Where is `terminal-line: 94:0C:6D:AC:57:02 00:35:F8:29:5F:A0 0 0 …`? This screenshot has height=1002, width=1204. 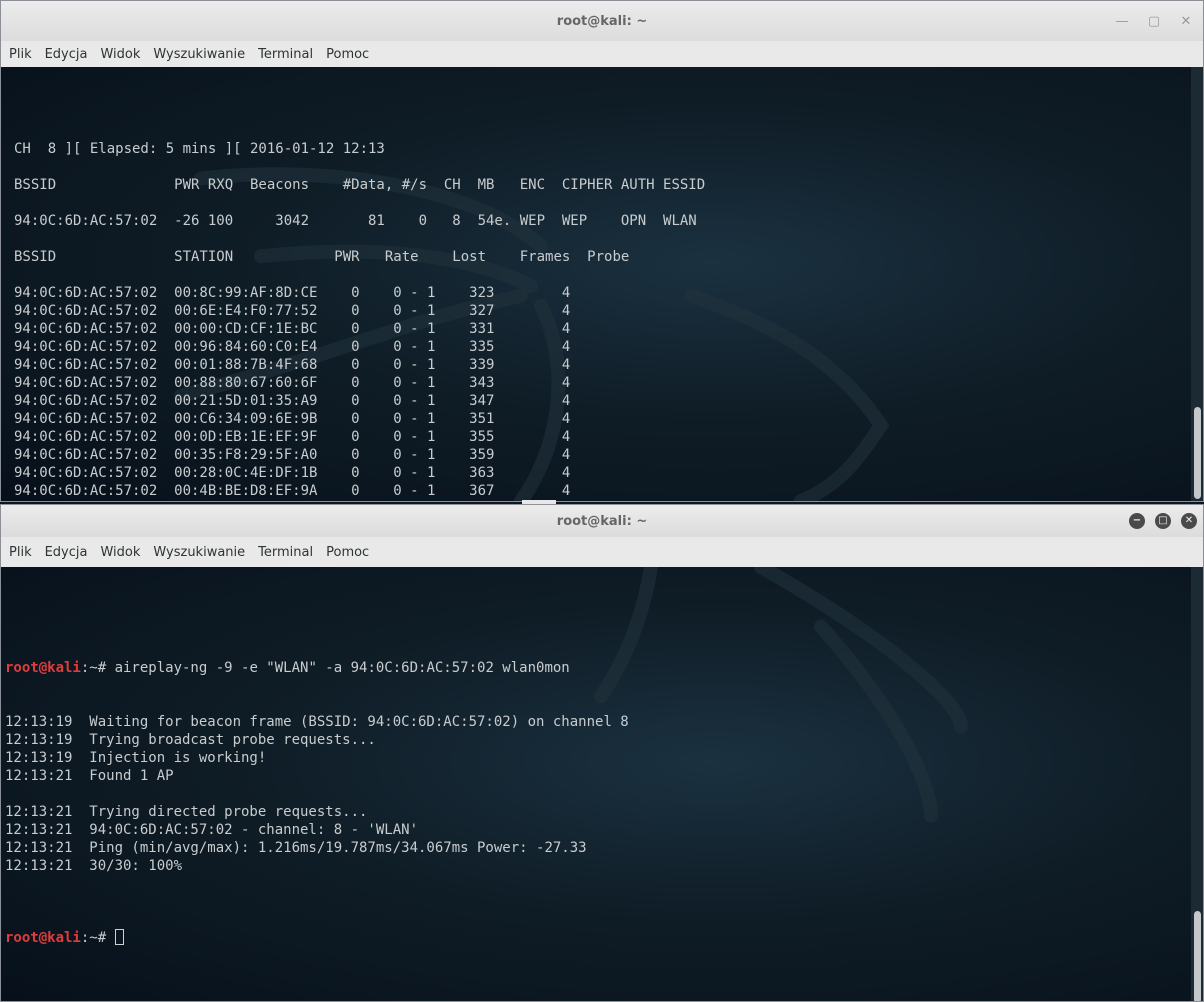 terminal-line: 94:0C:6D:AC:57:02 00:35:F8:29:5F:A0 0 0 … is located at coordinates (292, 455).